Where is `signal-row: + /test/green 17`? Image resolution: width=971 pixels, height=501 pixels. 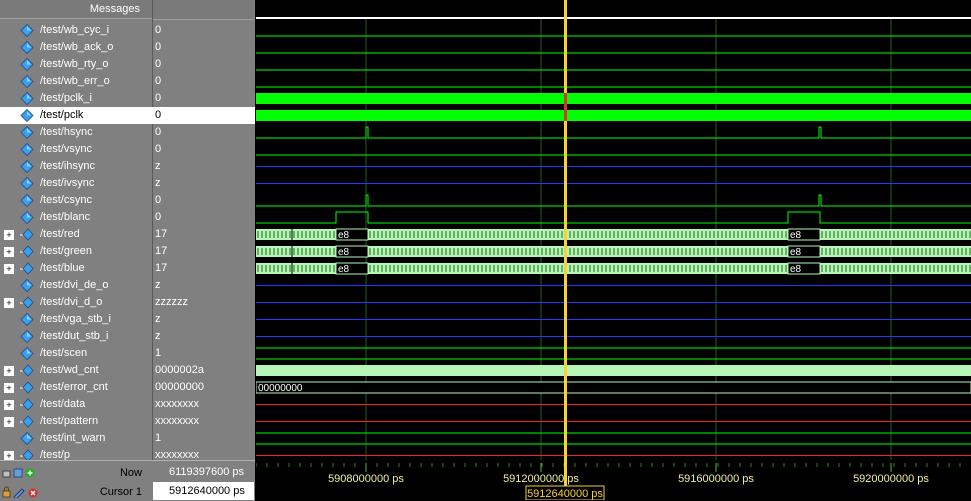
signal-row: + /test/green 17 is located at coordinates (127, 251).